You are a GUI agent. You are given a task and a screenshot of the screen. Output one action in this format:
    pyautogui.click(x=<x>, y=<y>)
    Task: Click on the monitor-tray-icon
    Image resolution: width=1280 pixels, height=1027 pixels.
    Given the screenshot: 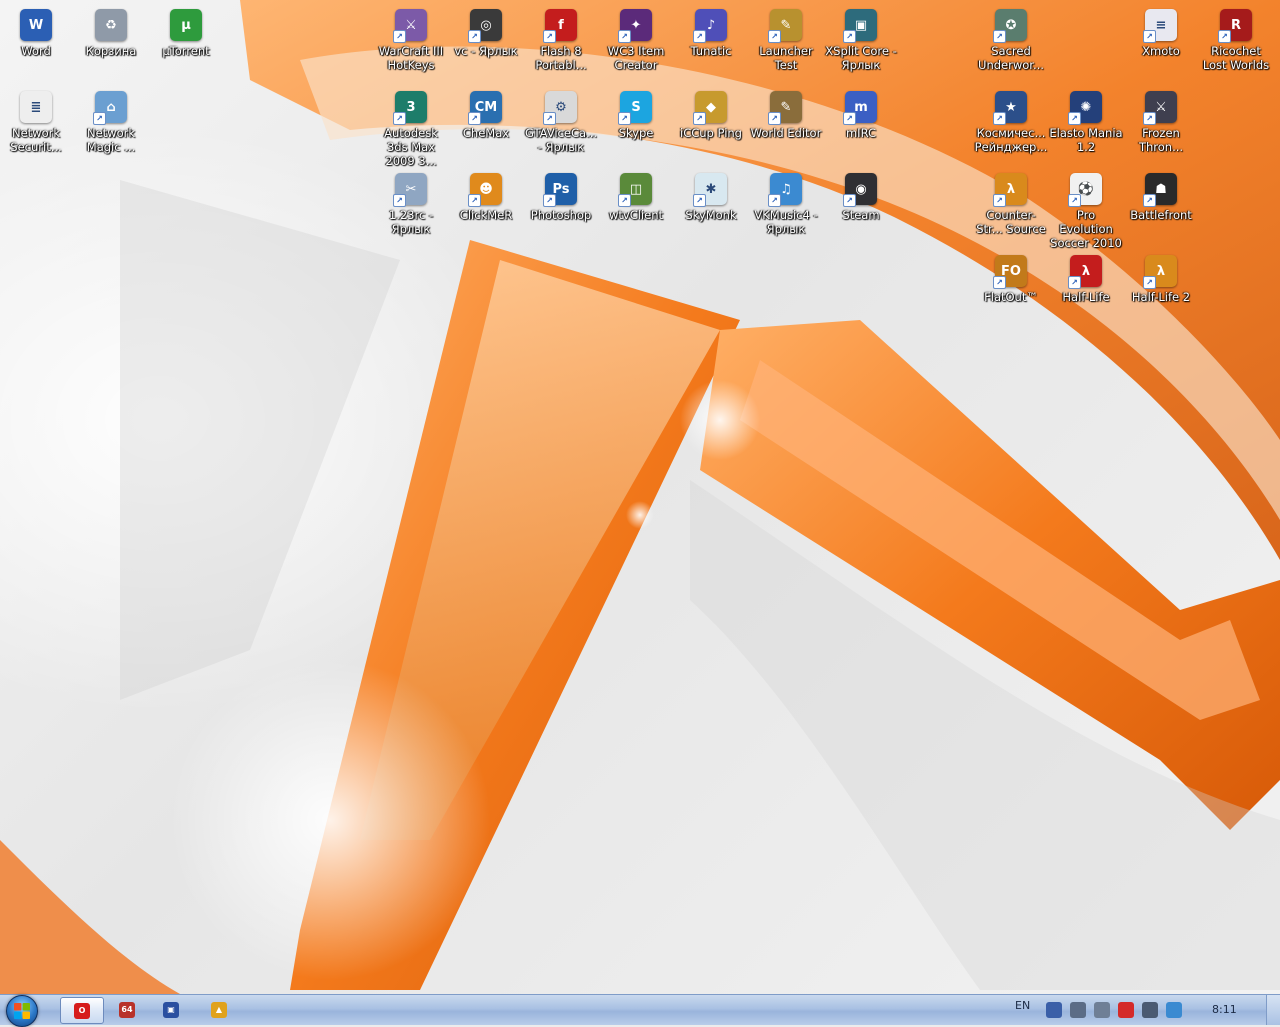 What is the action you would take?
    pyautogui.click(x=1174, y=1010)
    